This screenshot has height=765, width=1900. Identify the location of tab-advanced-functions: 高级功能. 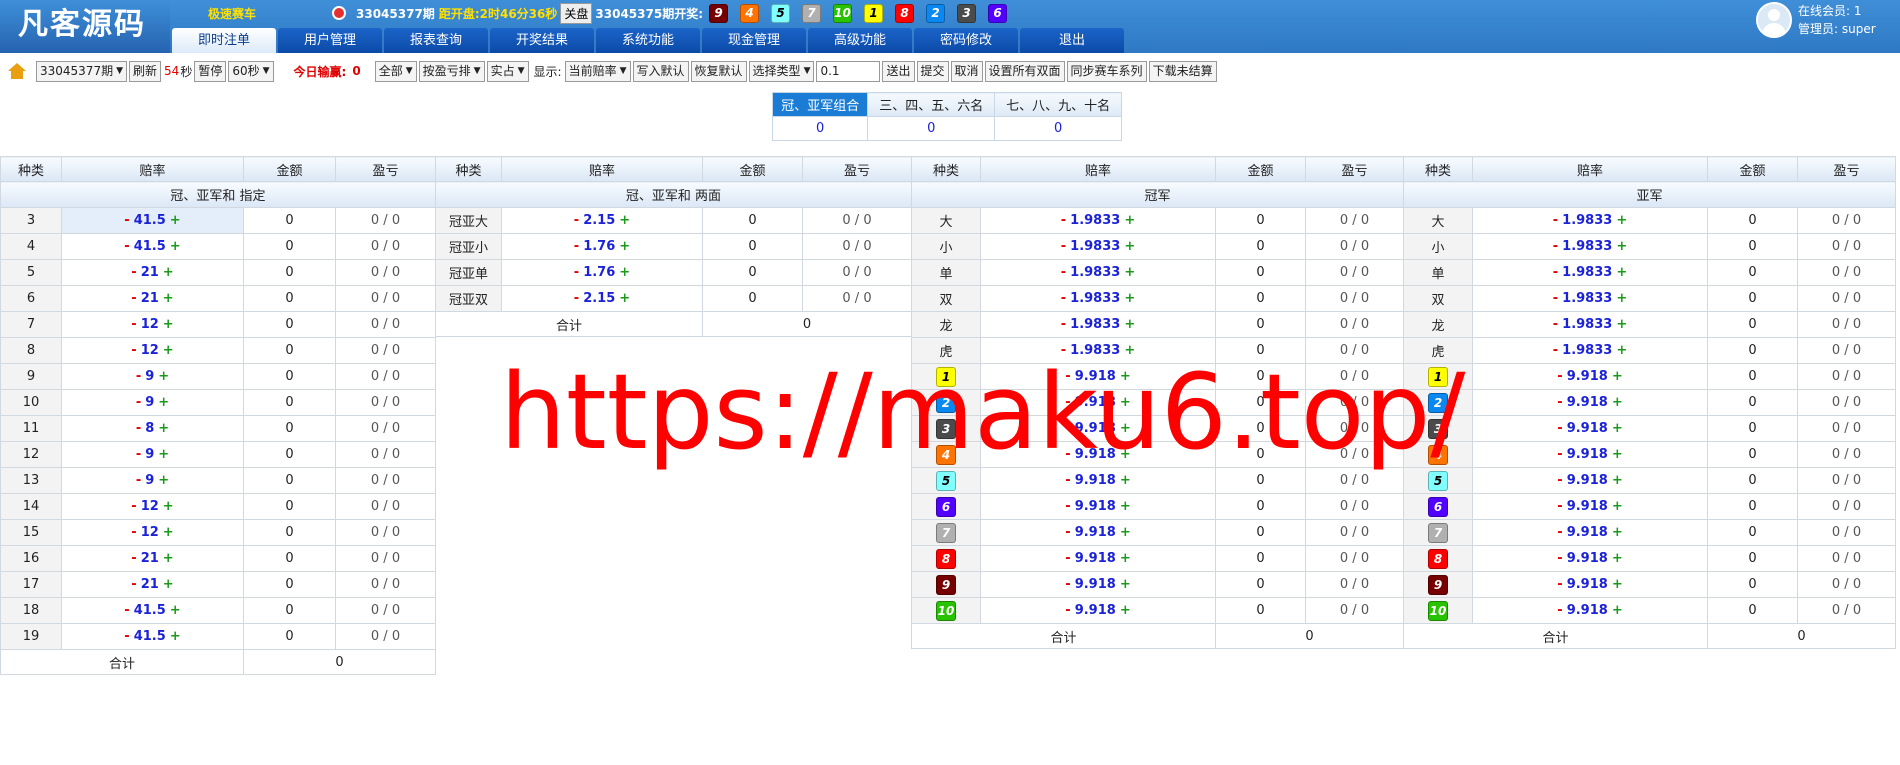
(860, 40).